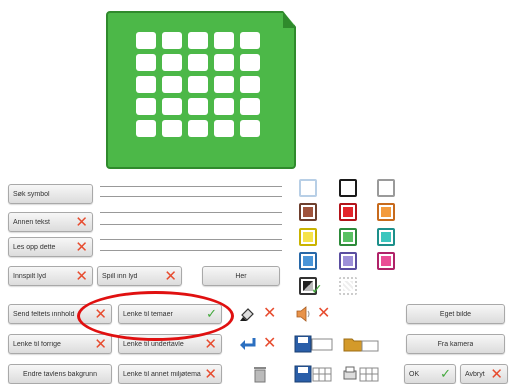 The width and height of the screenshot is (509, 384). Describe the element at coordinates (191, 186) in the screenshot. I see `search-symbol-field` at that location.